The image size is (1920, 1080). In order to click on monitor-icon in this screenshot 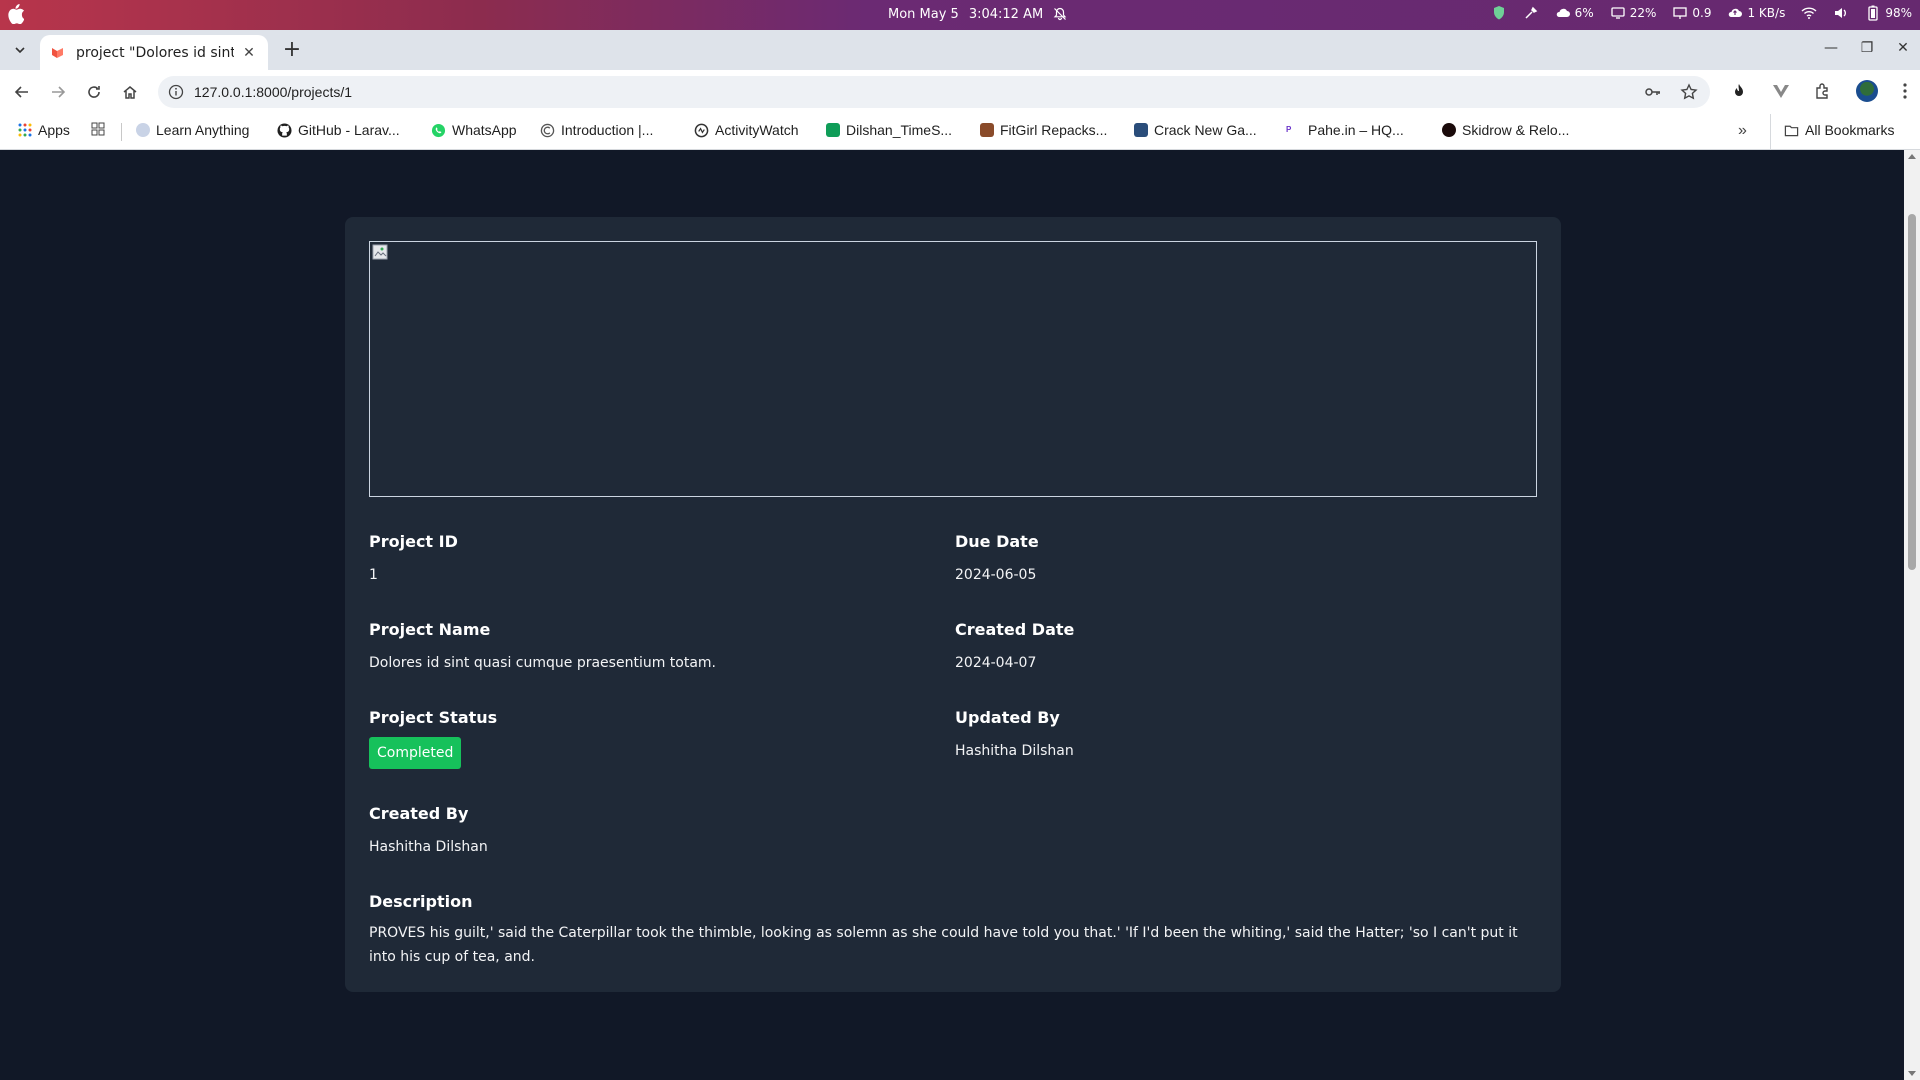, I will do `click(1618, 13)`.